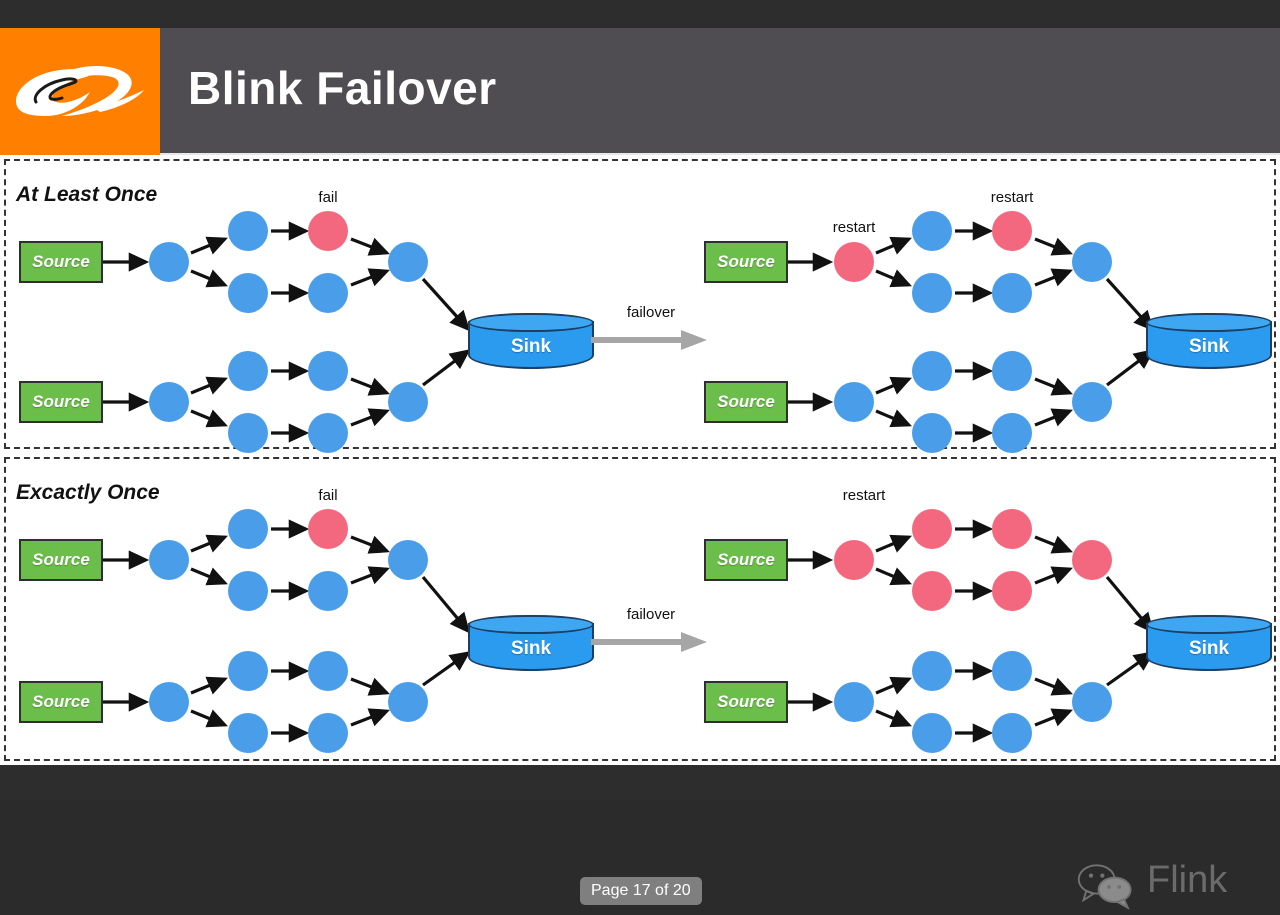 Image resolution: width=1280 pixels, height=915 pixels. What do you see at coordinates (640, 91) in the screenshot?
I see `slide-header: Blink Failover` at bounding box center [640, 91].